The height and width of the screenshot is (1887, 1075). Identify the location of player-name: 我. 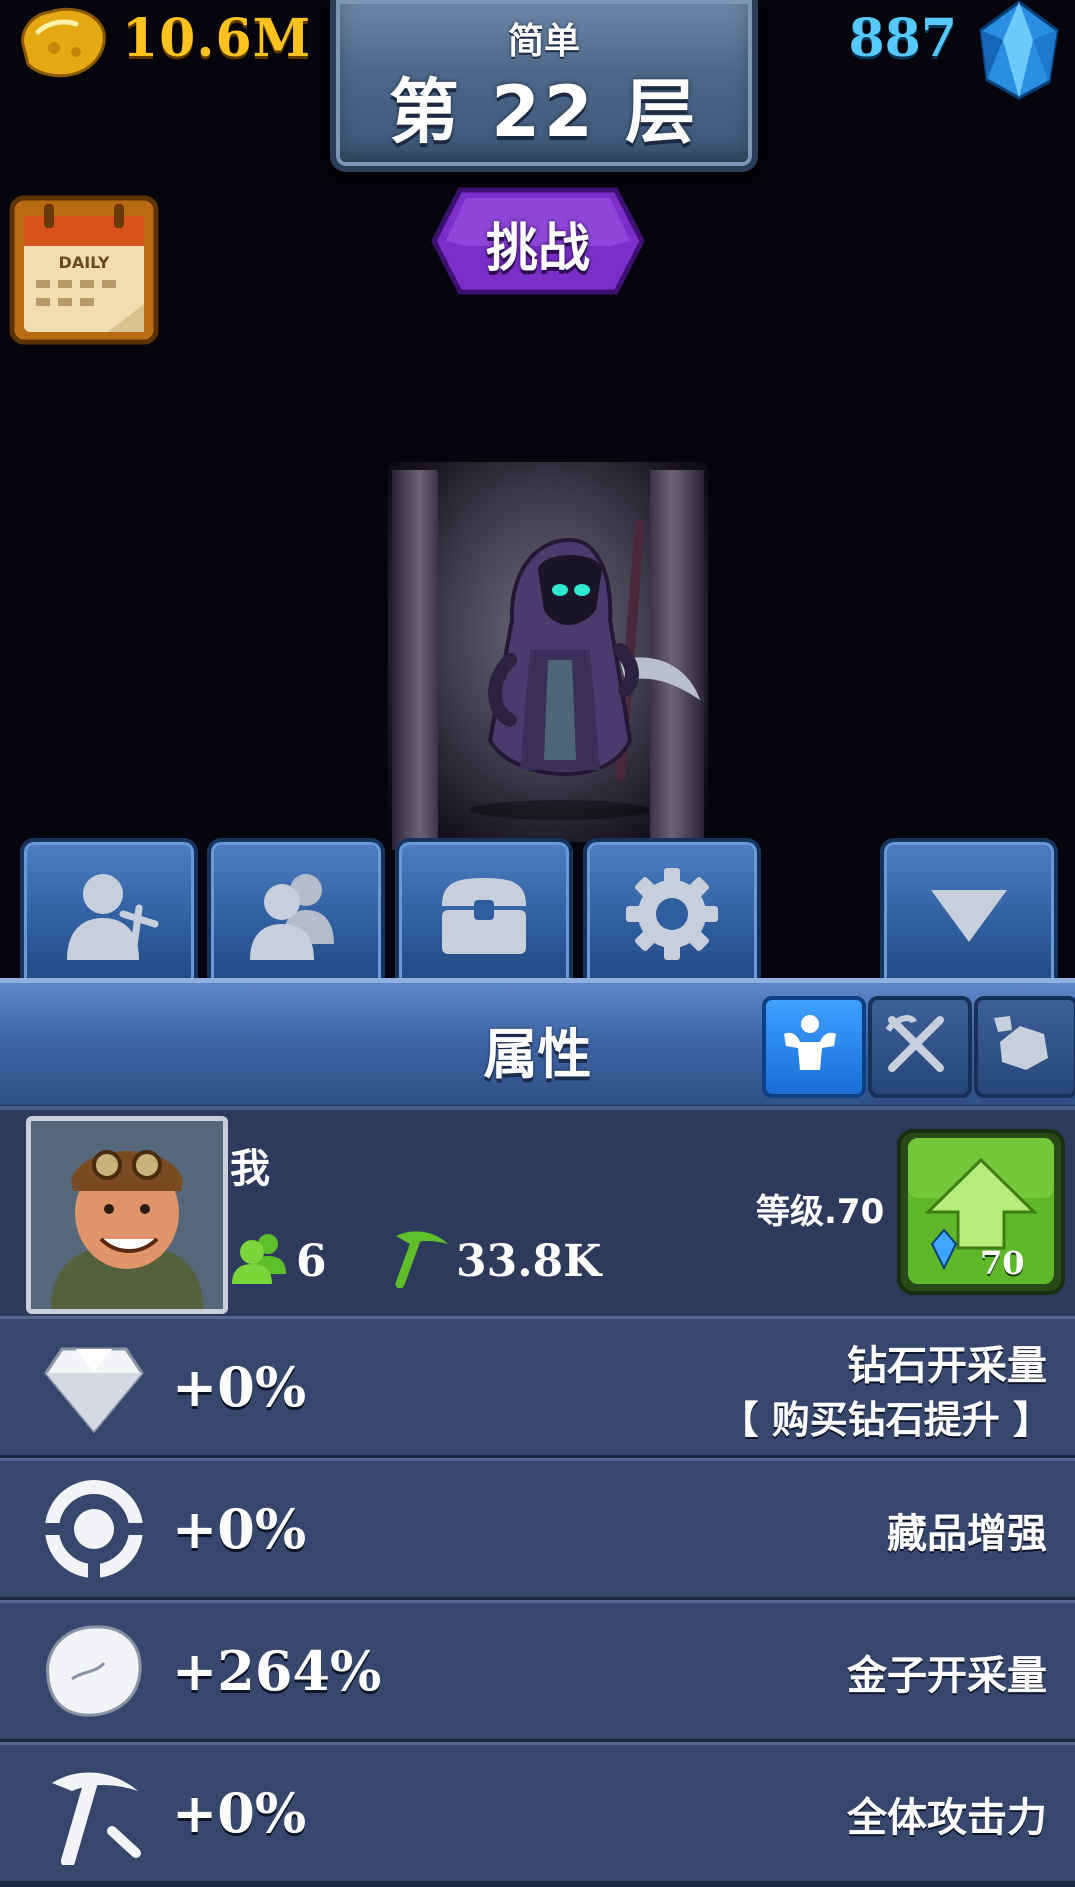
(250, 1169).